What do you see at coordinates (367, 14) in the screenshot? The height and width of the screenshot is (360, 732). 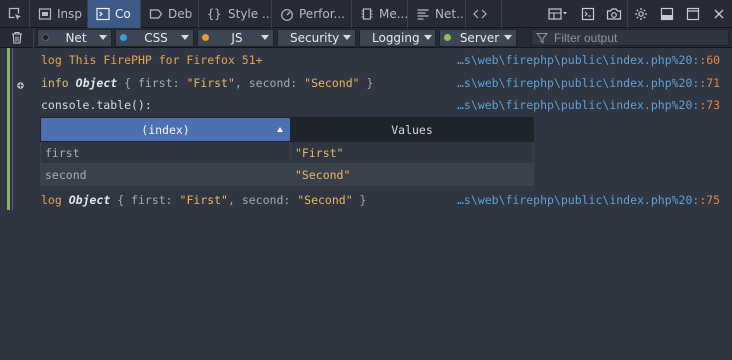 I see `memory-icon` at bounding box center [367, 14].